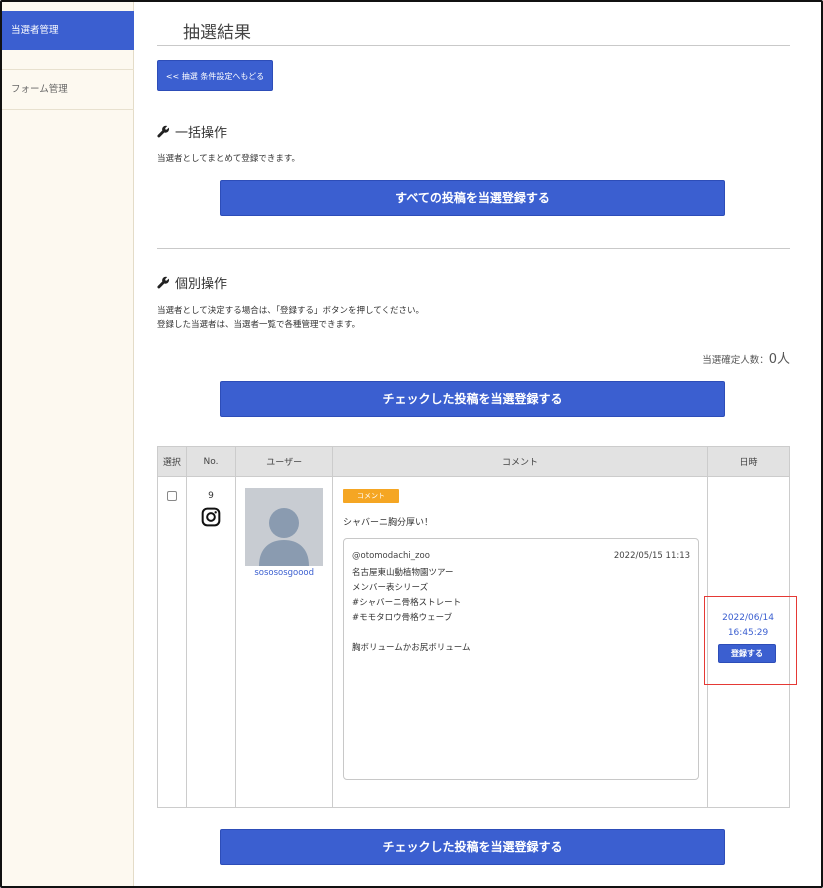 The height and width of the screenshot is (888, 823). I want to click on post-line, so click(521, 633).